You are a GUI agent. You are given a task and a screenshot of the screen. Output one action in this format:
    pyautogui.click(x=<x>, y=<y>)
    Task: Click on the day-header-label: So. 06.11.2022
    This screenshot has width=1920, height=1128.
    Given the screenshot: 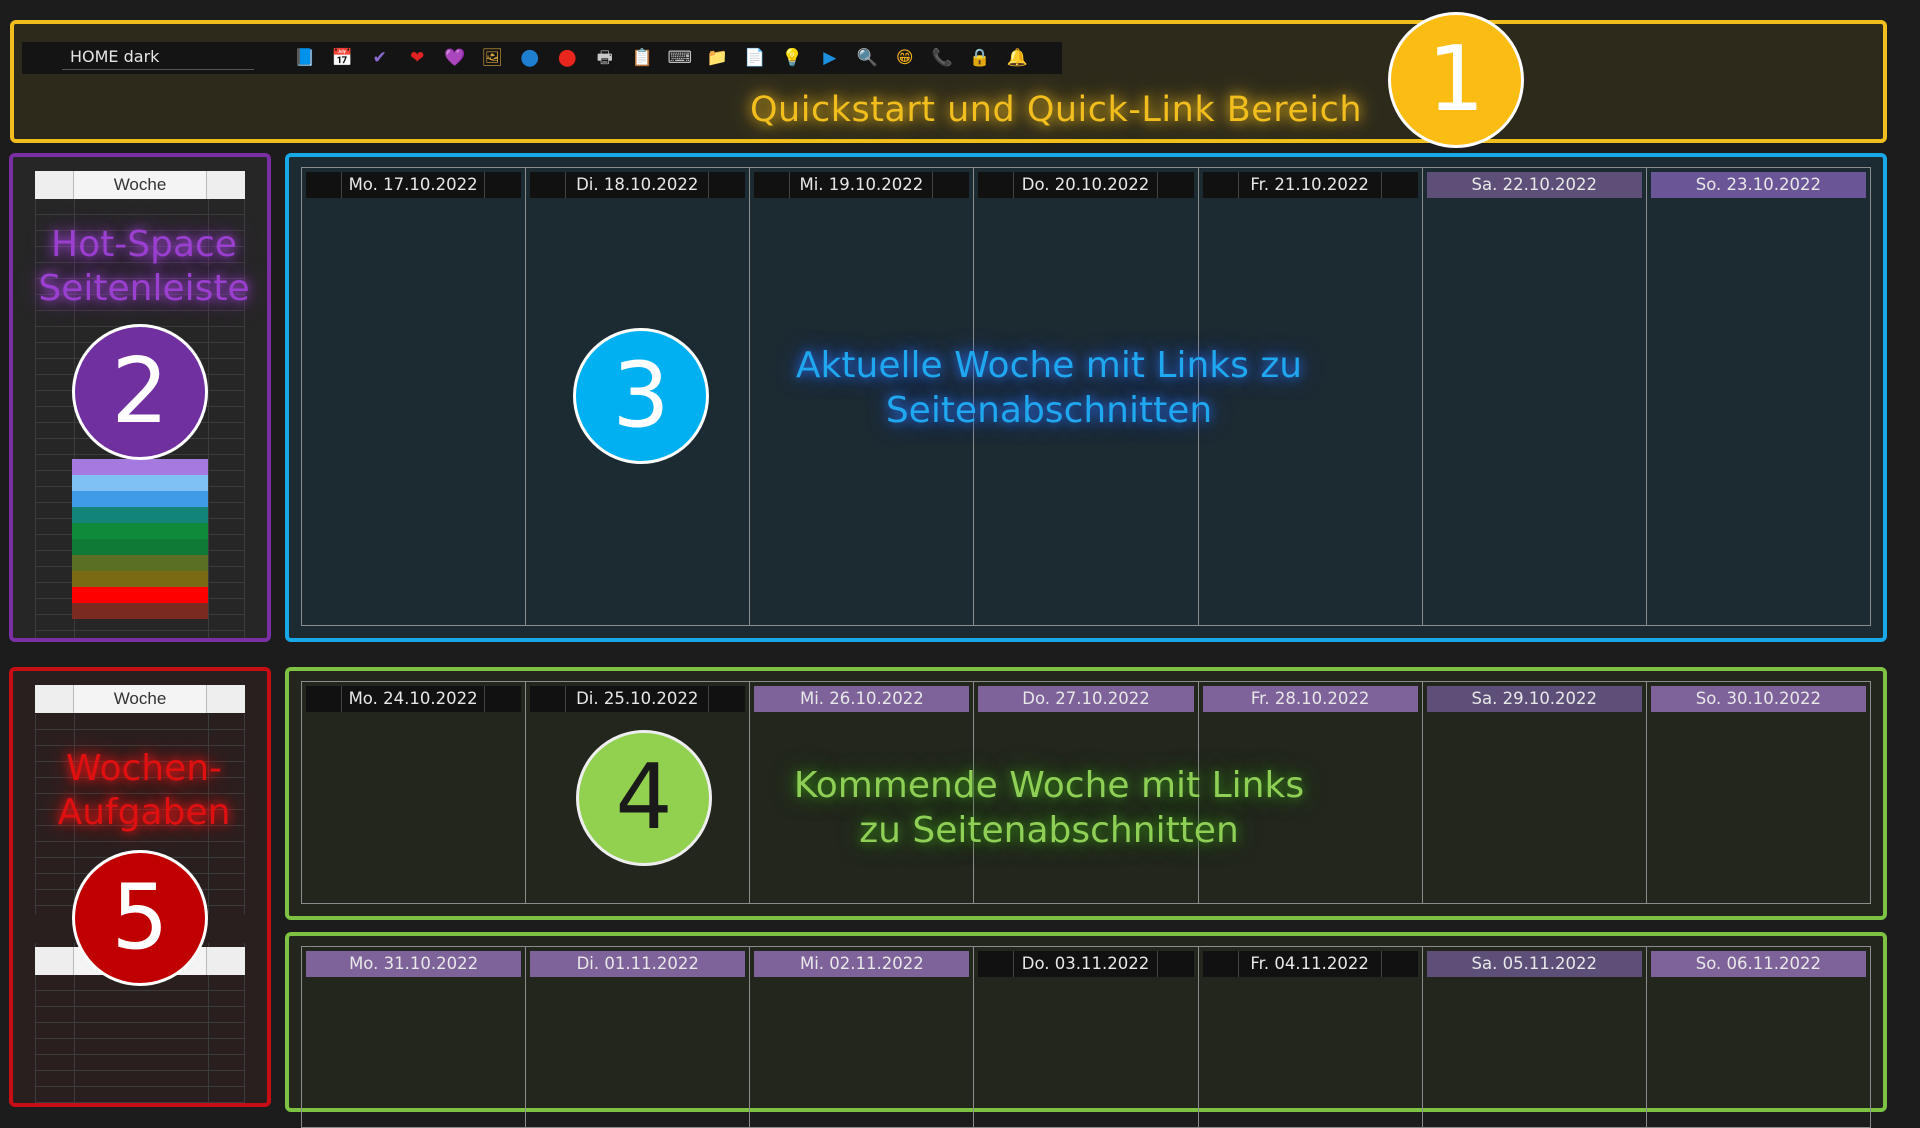 What is the action you would take?
    pyautogui.click(x=1758, y=963)
    